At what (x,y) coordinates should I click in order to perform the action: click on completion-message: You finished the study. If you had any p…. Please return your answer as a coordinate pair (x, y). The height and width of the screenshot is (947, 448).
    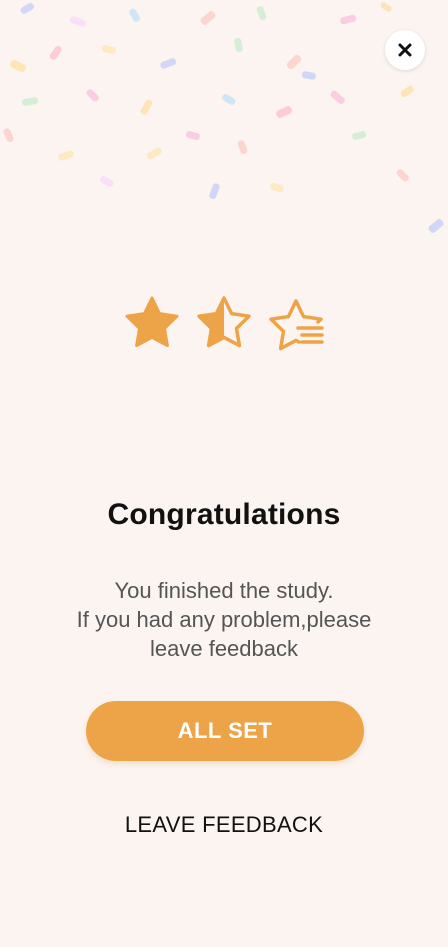
    Looking at the image, I should click on (224, 619).